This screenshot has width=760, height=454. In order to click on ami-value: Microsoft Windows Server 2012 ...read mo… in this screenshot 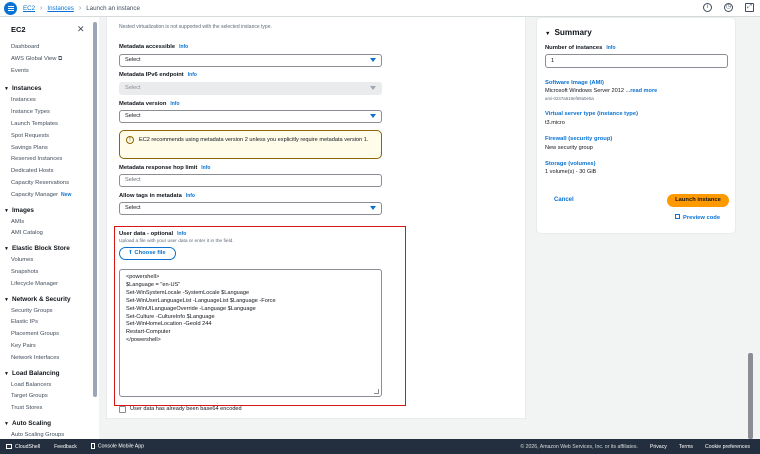, I will do `click(601, 91)`.